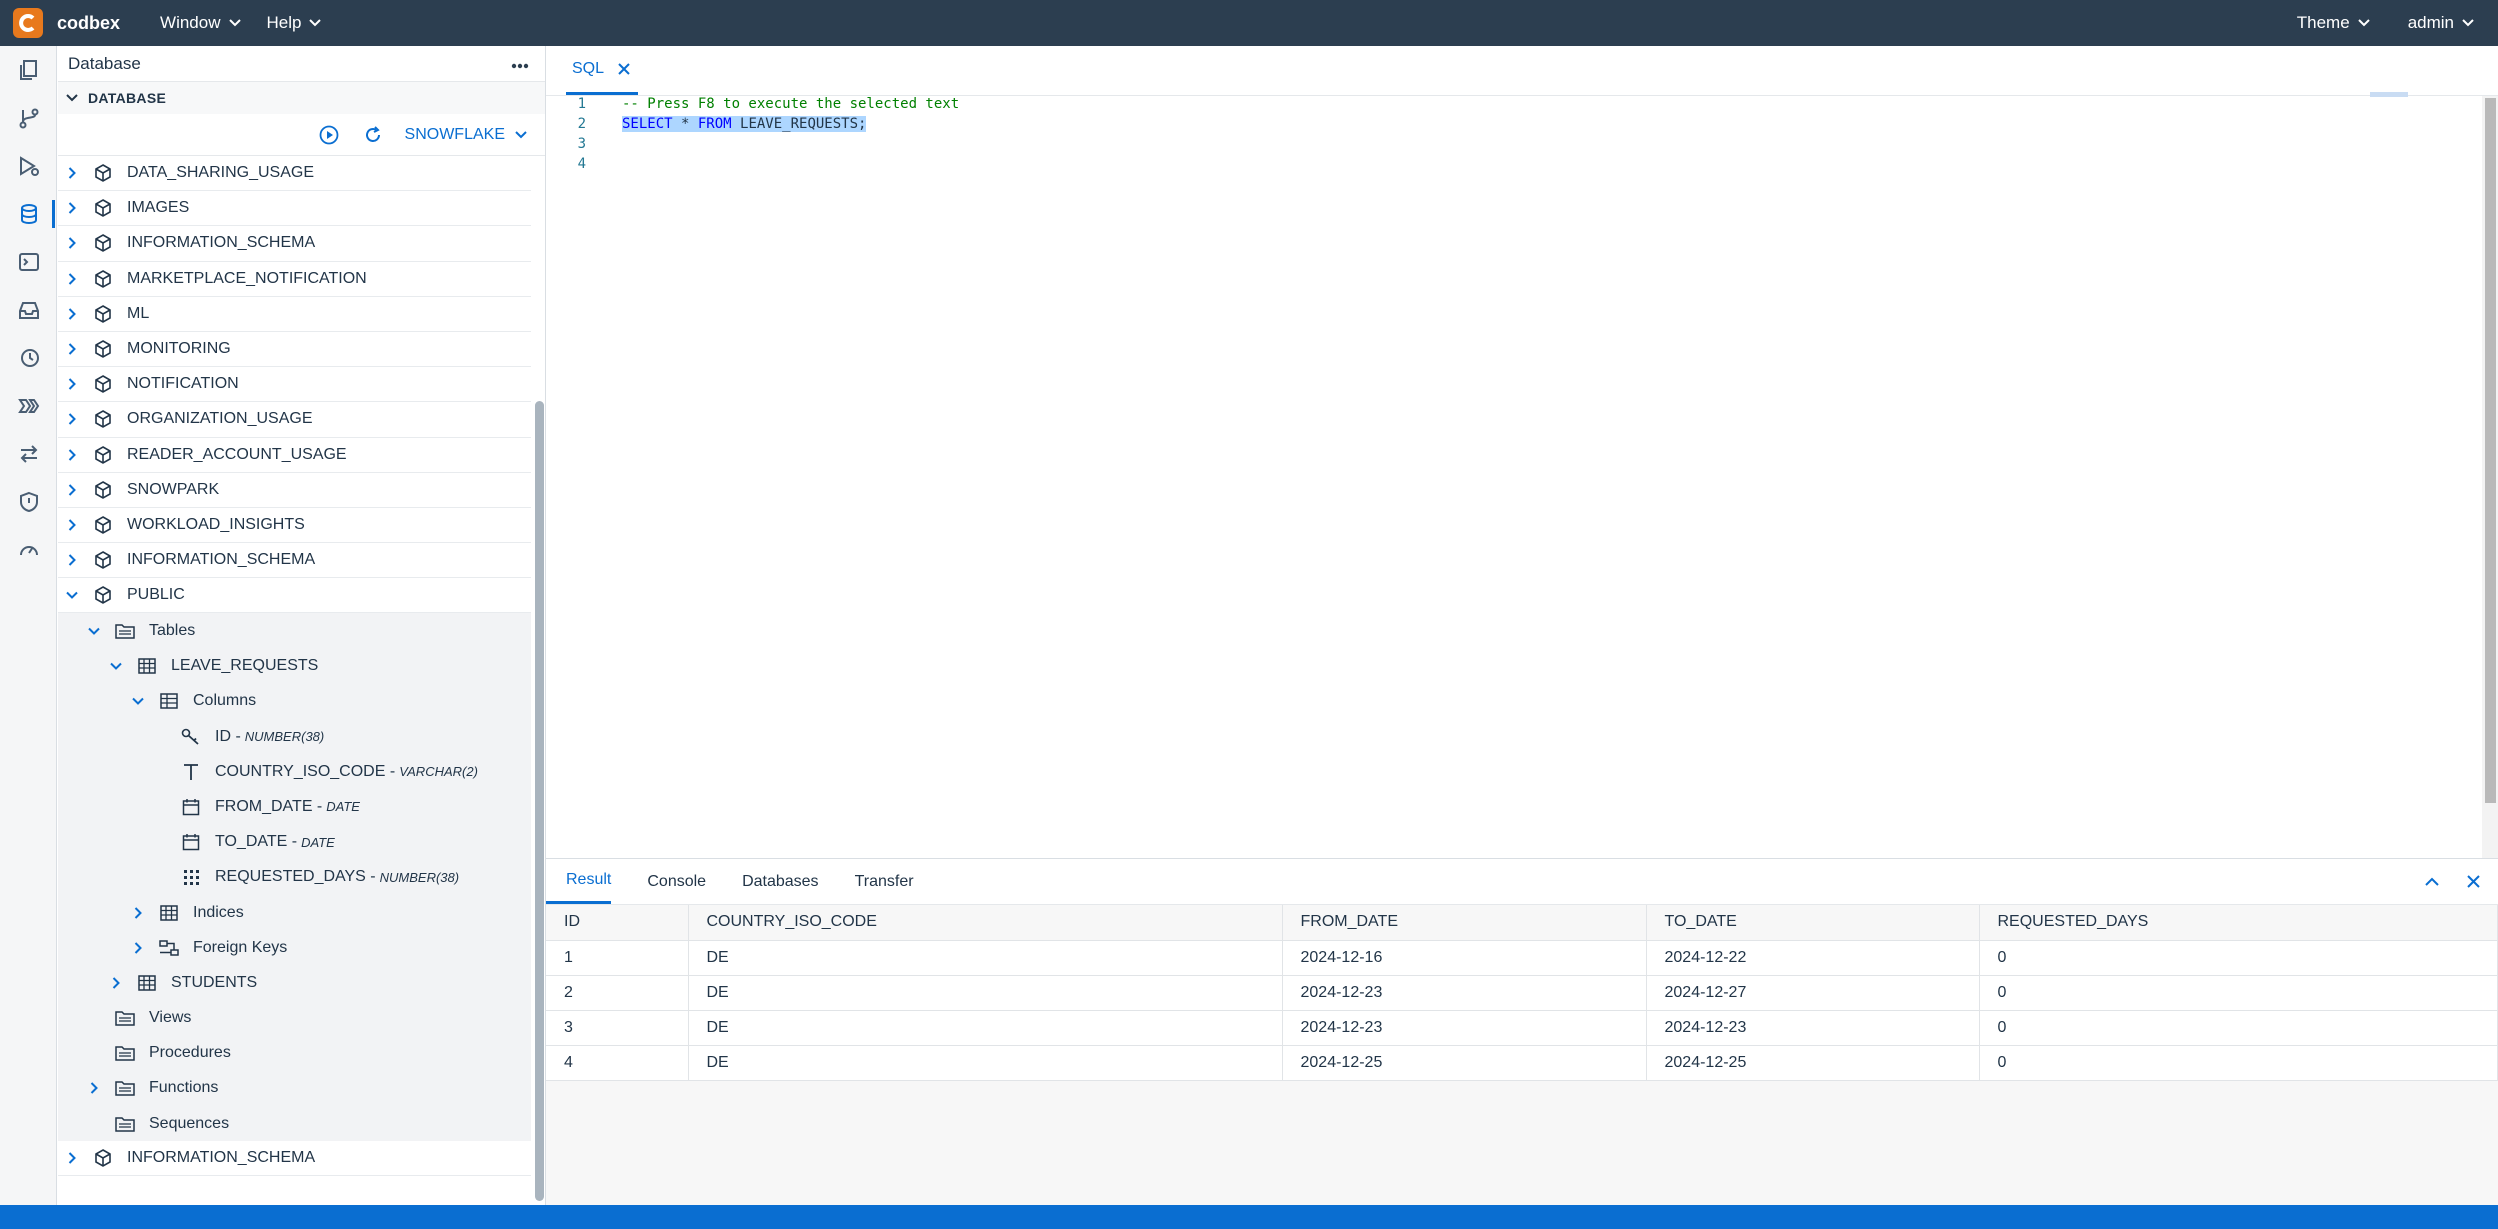 The height and width of the screenshot is (1229, 2498). What do you see at coordinates (294, 877) in the screenshot?
I see `tree-item: REQUESTED_DAYS - NUMBER(38)` at bounding box center [294, 877].